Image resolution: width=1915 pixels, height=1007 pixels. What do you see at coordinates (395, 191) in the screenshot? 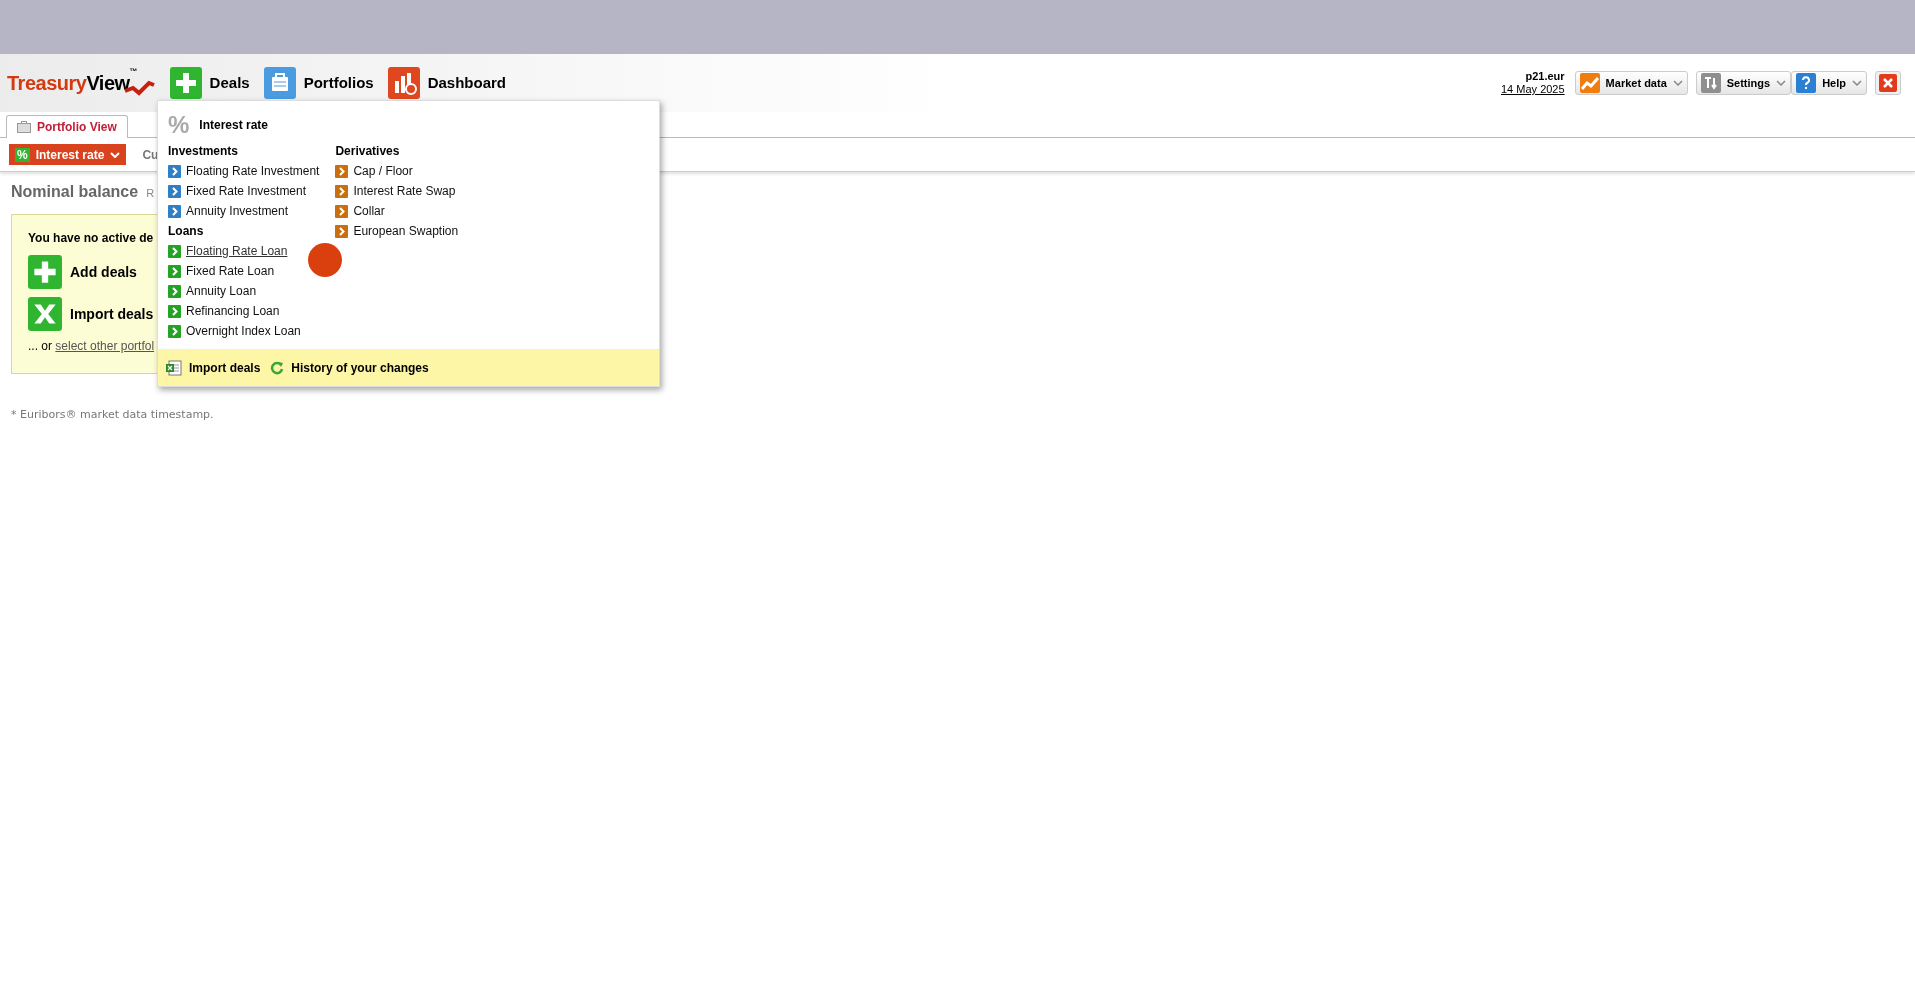
I see `menu-item: Interest Rate Swap` at bounding box center [395, 191].